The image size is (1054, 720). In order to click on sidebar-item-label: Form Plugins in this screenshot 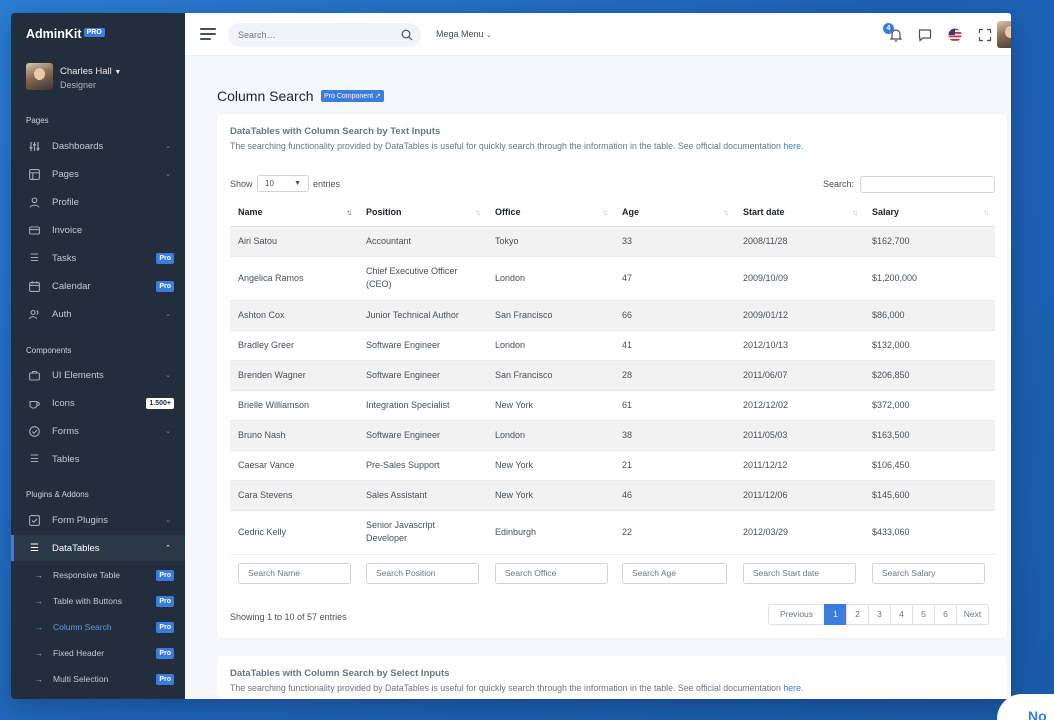, I will do `click(80, 520)`.